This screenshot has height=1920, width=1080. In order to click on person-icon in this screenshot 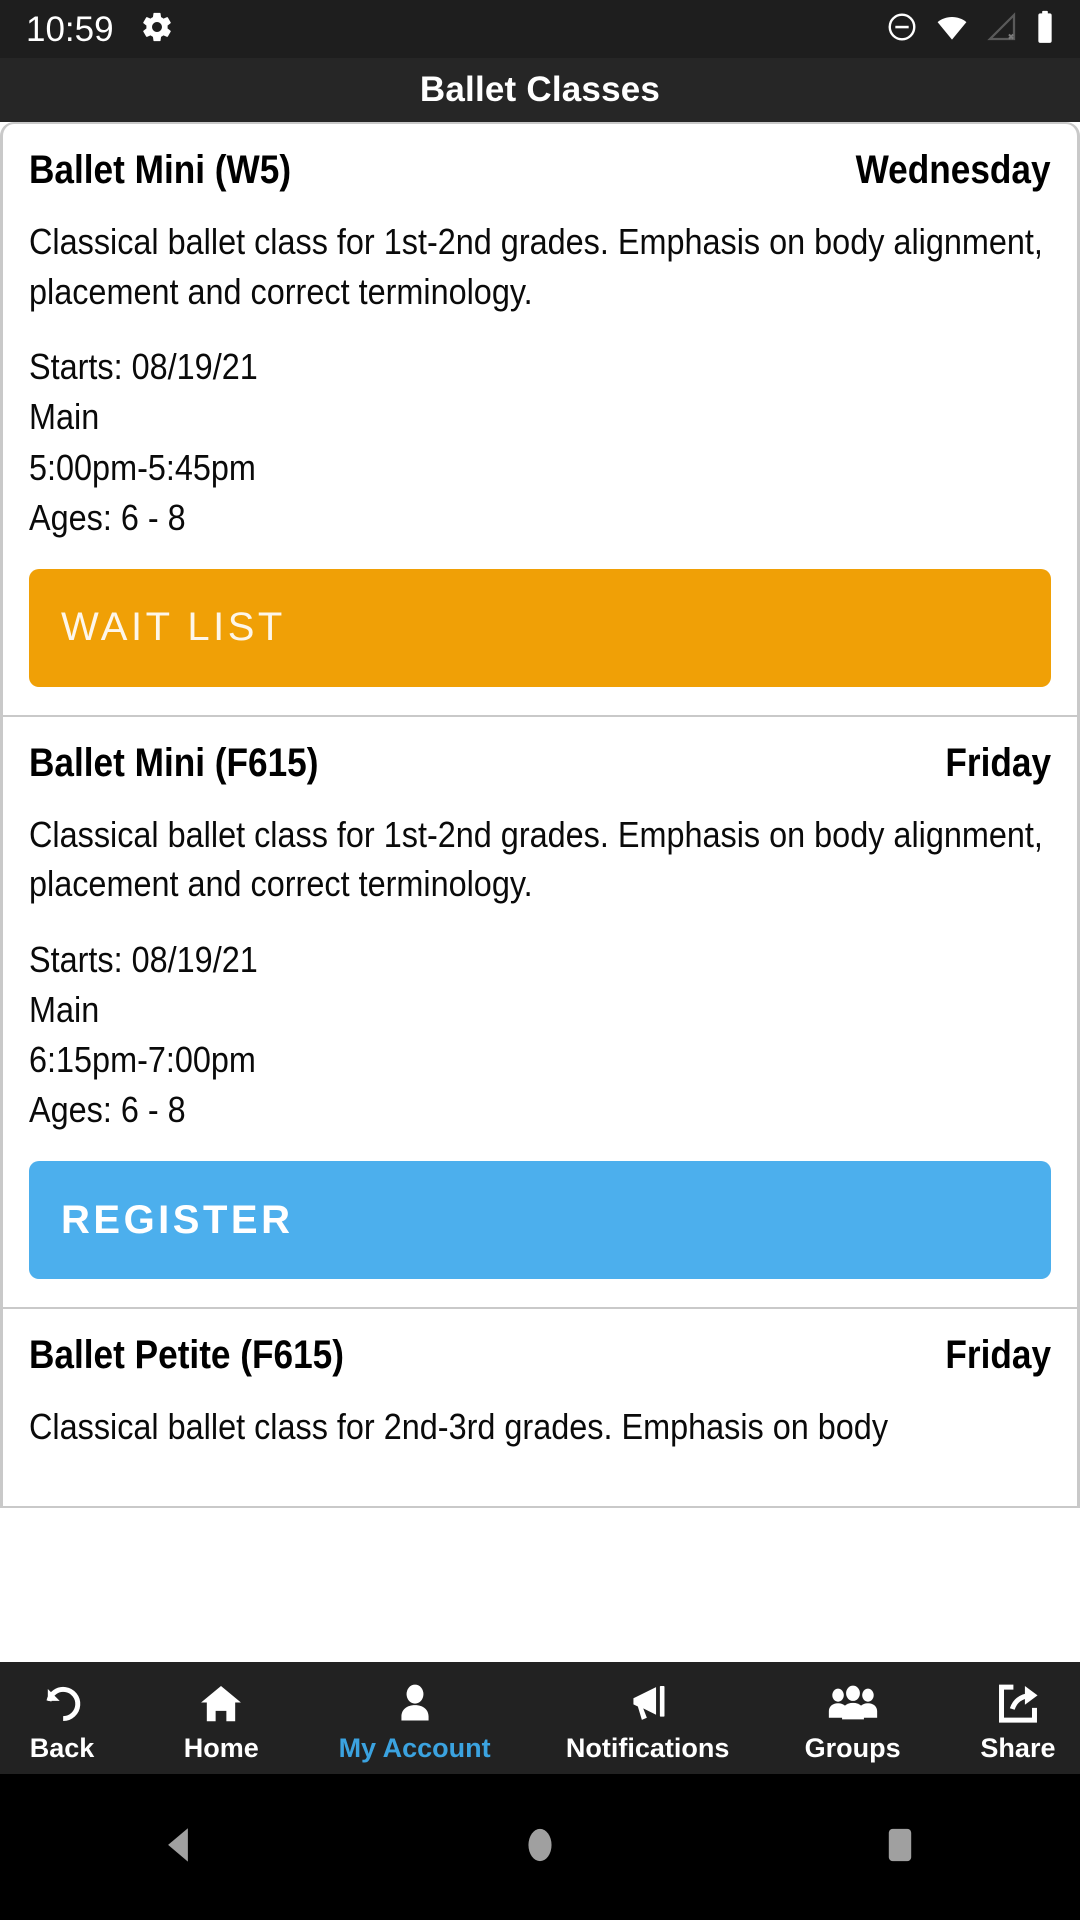, I will do `click(415, 1700)`.